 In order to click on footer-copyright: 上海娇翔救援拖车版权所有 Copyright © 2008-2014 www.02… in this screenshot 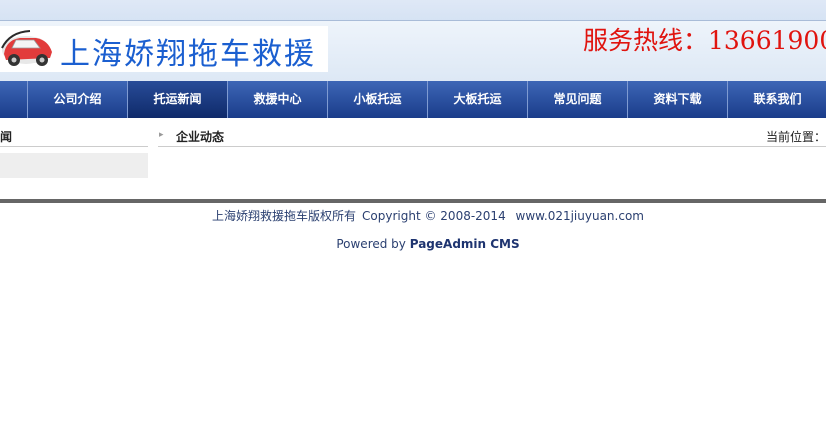, I will do `click(413, 215)`.